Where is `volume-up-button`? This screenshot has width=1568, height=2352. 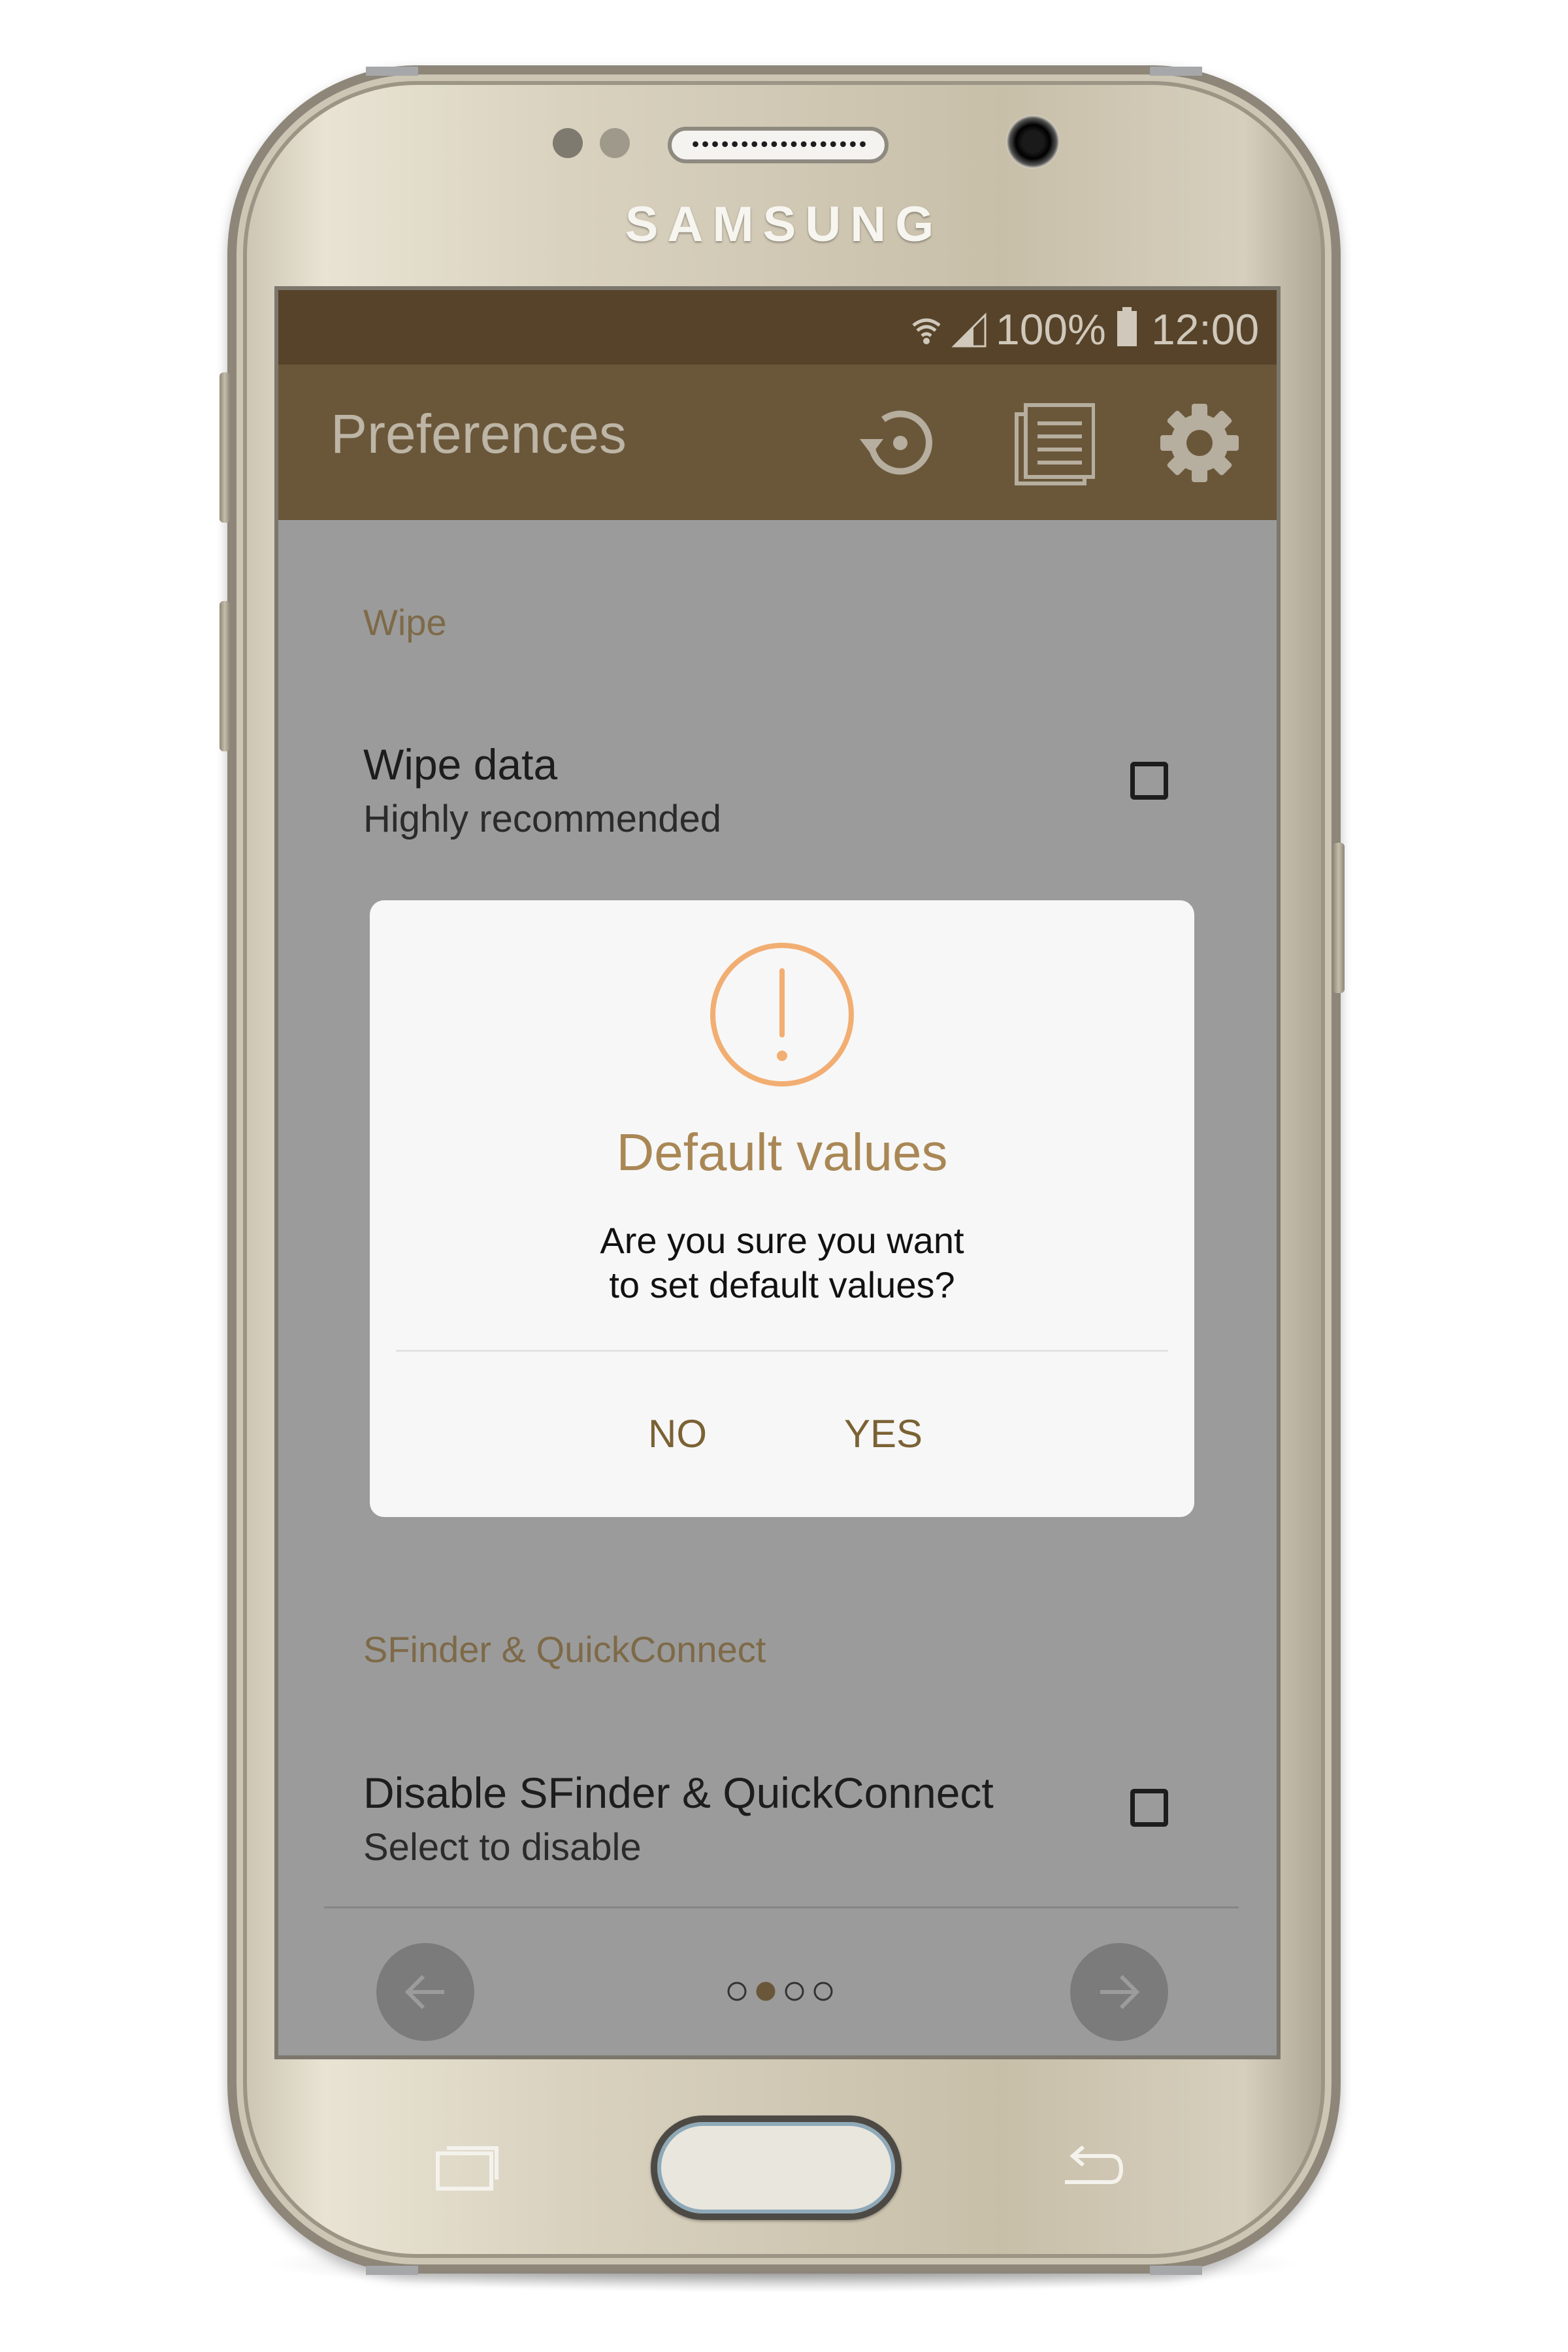
volume-up-button is located at coordinates (225, 447).